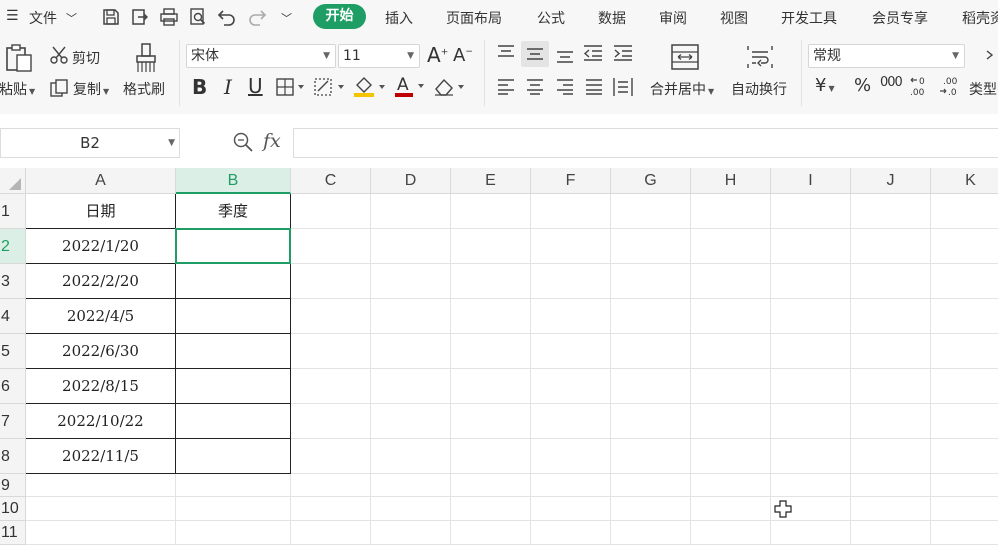 The image size is (998, 548). What do you see at coordinates (255, 86) in the screenshot?
I see `underline-icon: U` at bounding box center [255, 86].